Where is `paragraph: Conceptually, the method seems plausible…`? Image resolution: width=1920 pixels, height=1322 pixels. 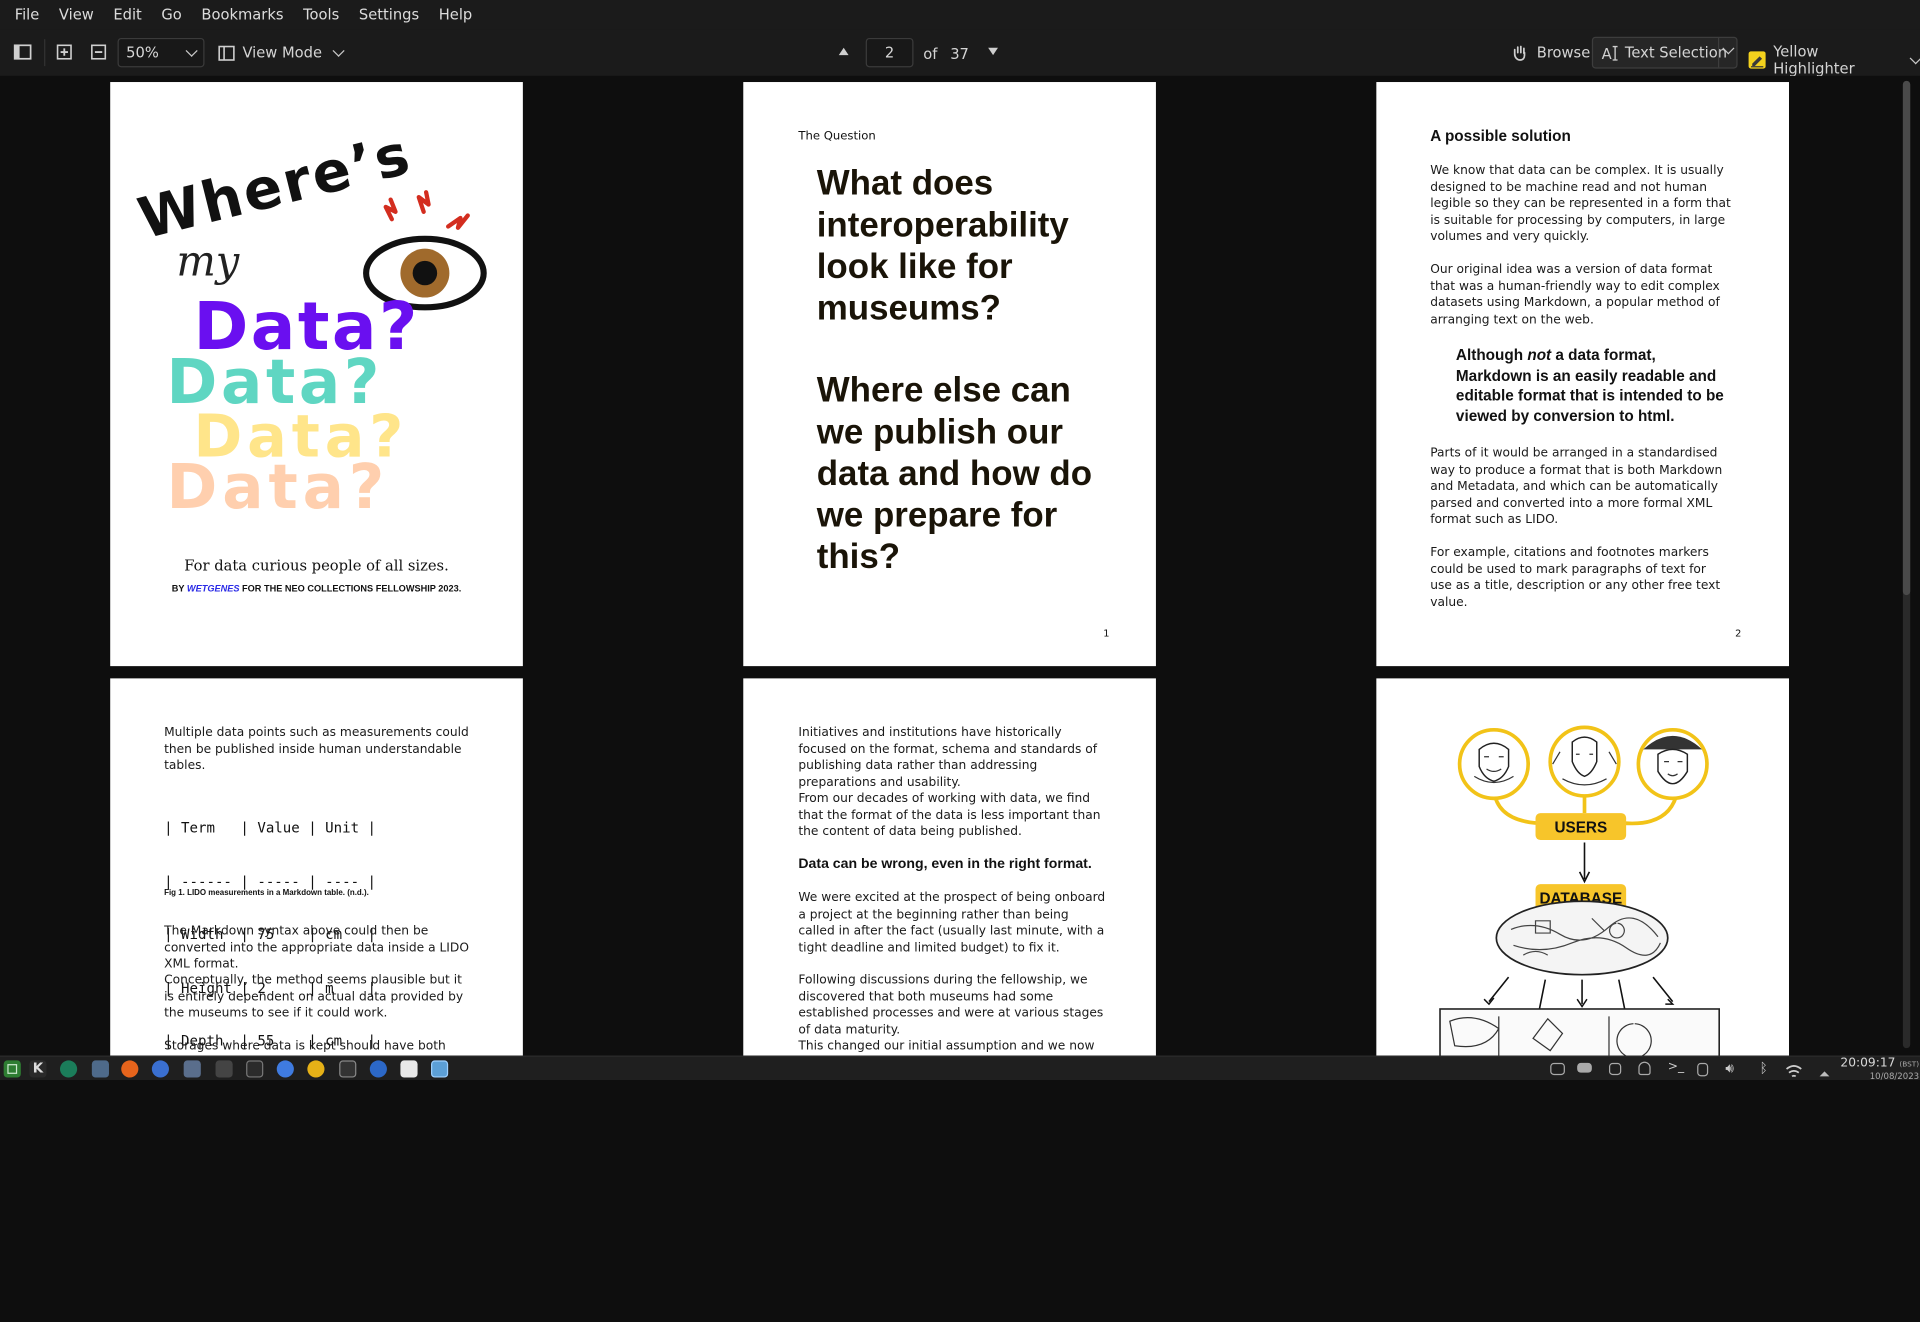
paragraph: Conceptually, the method seems plausible… is located at coordinates (314, 997).